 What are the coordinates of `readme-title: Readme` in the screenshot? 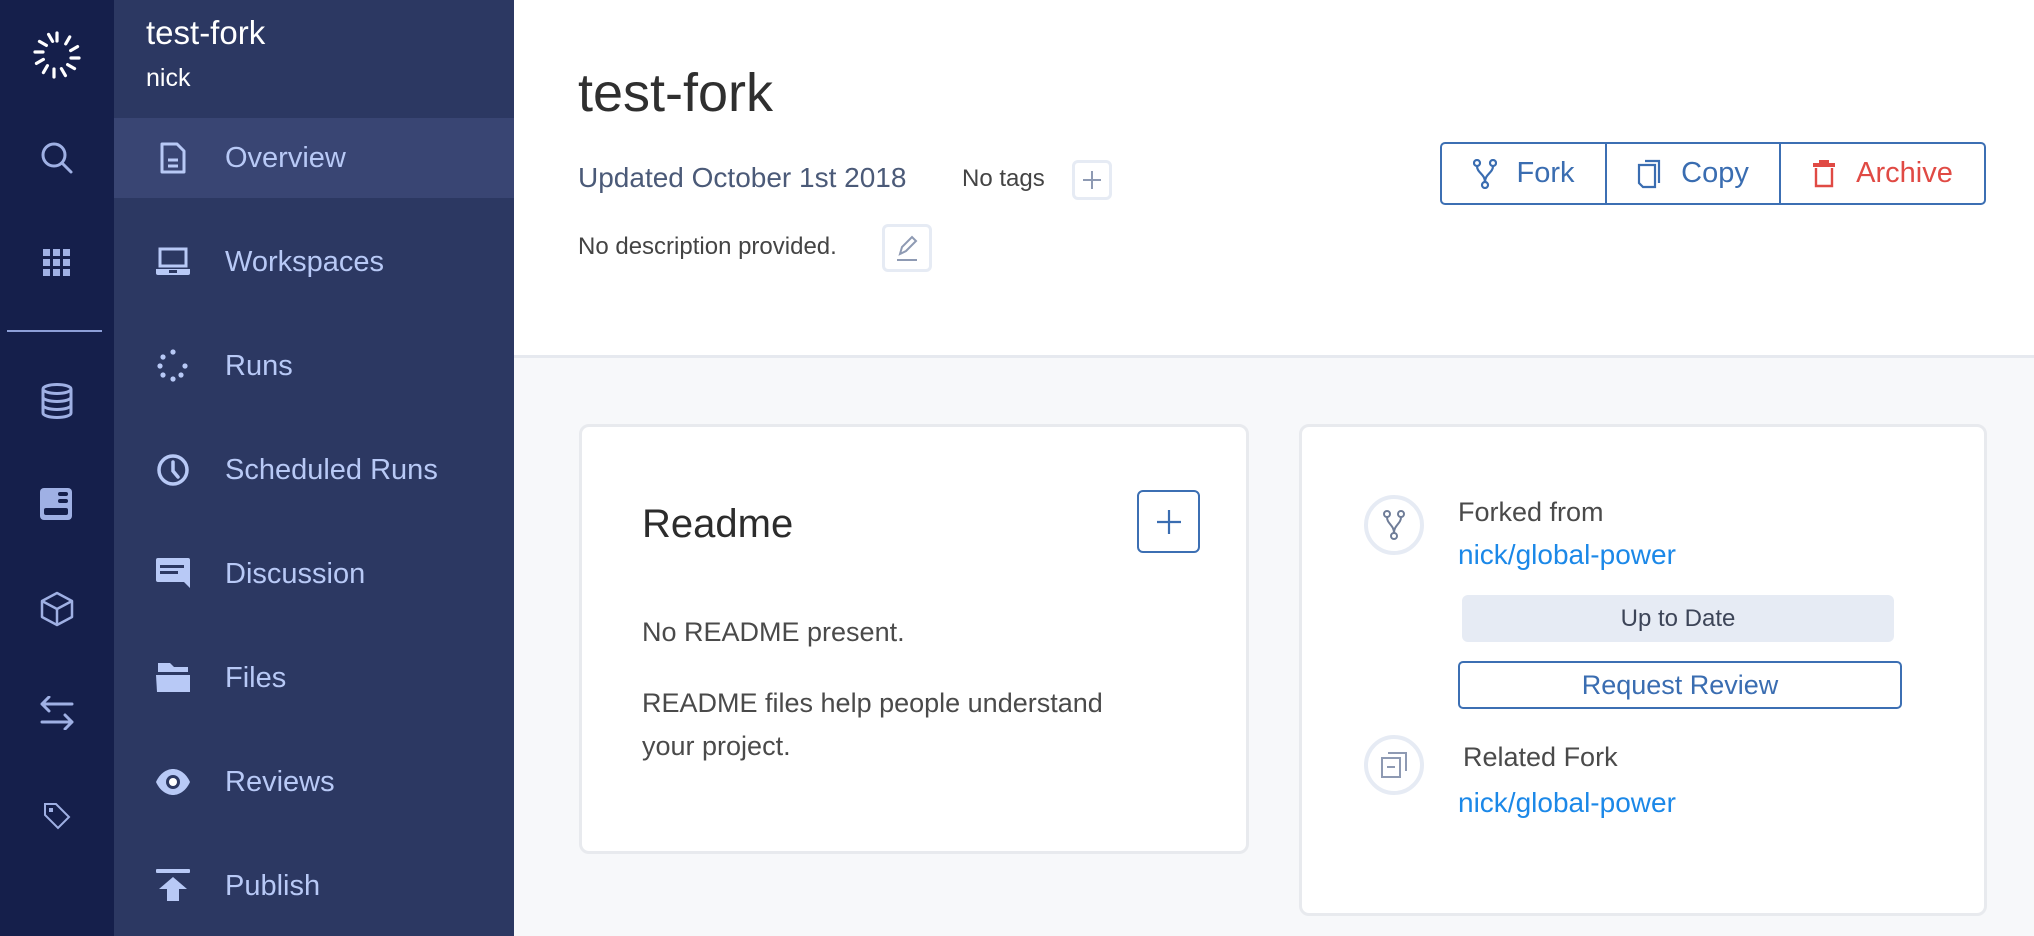 It's located at (718, 524).